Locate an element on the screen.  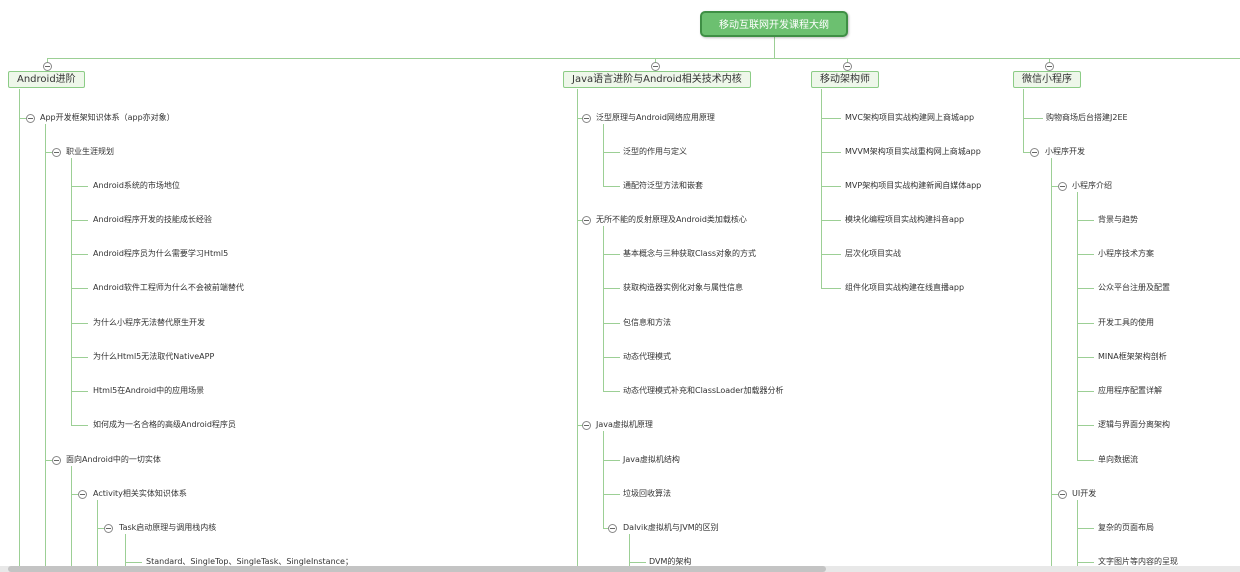
dev-trunk is located at coordinates (1051, 362).